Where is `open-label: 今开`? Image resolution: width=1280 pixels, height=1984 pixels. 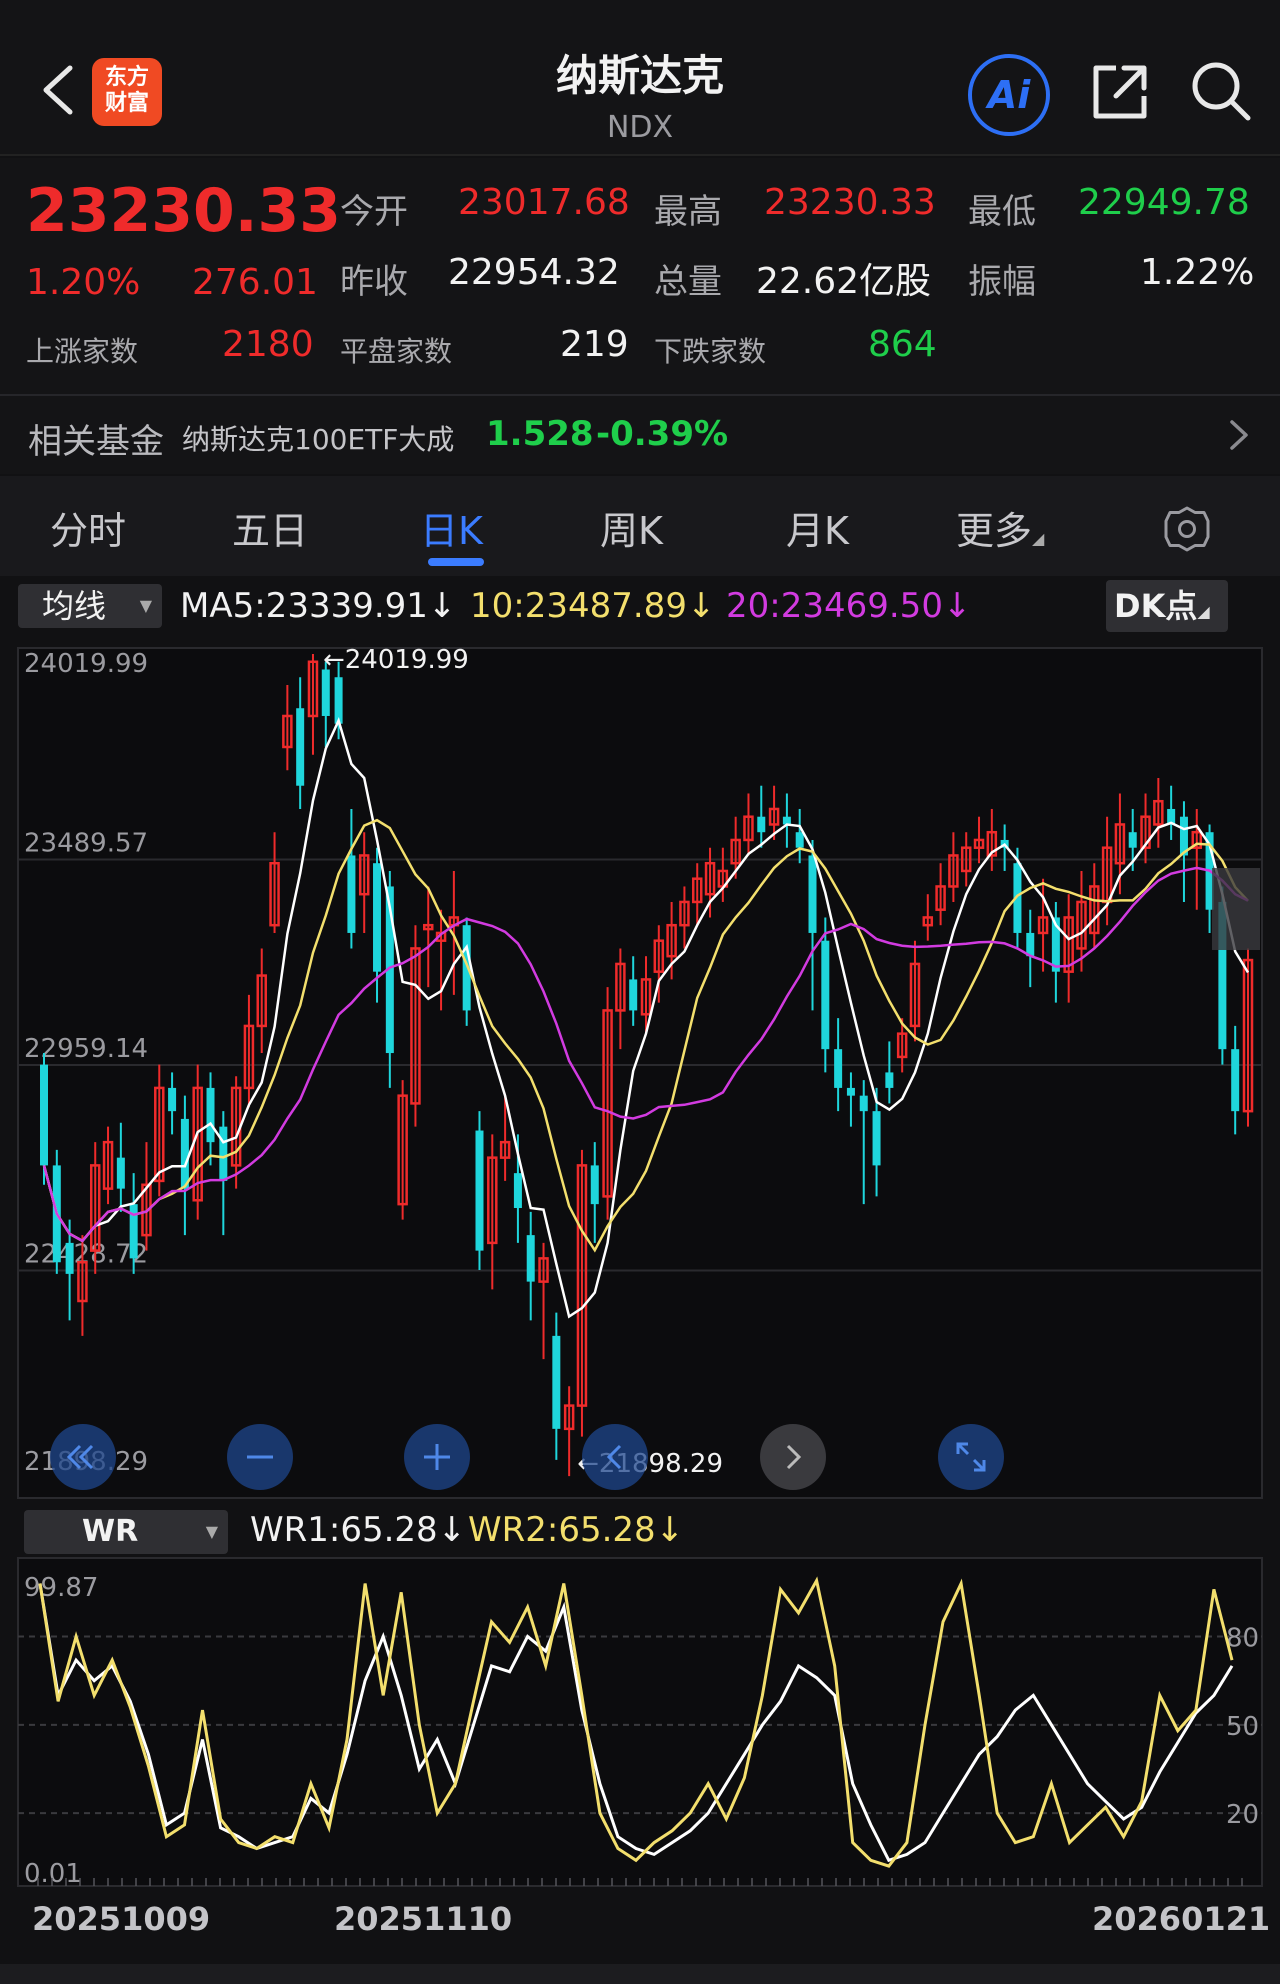 open-label: 今开 is located at coordinates (374, 212).